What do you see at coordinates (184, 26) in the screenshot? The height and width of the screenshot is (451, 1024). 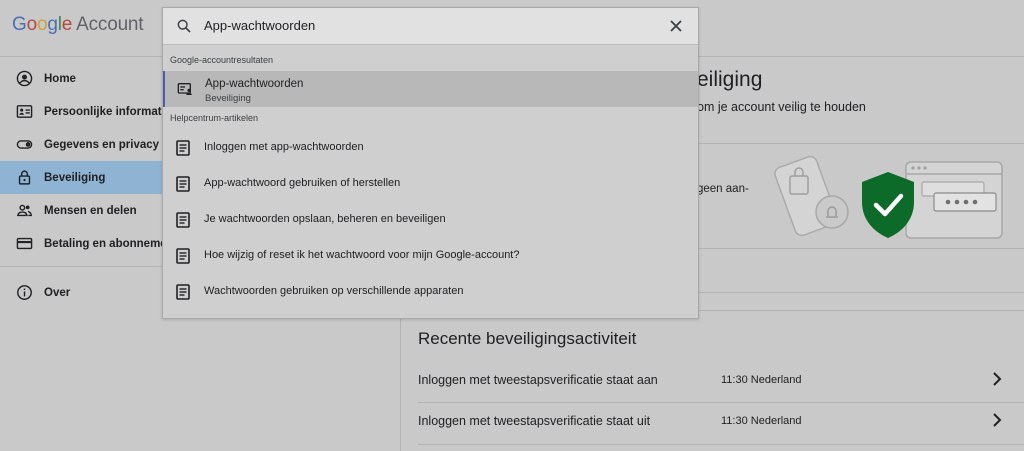 I see `search-icon` at bounding box center [184, 26].